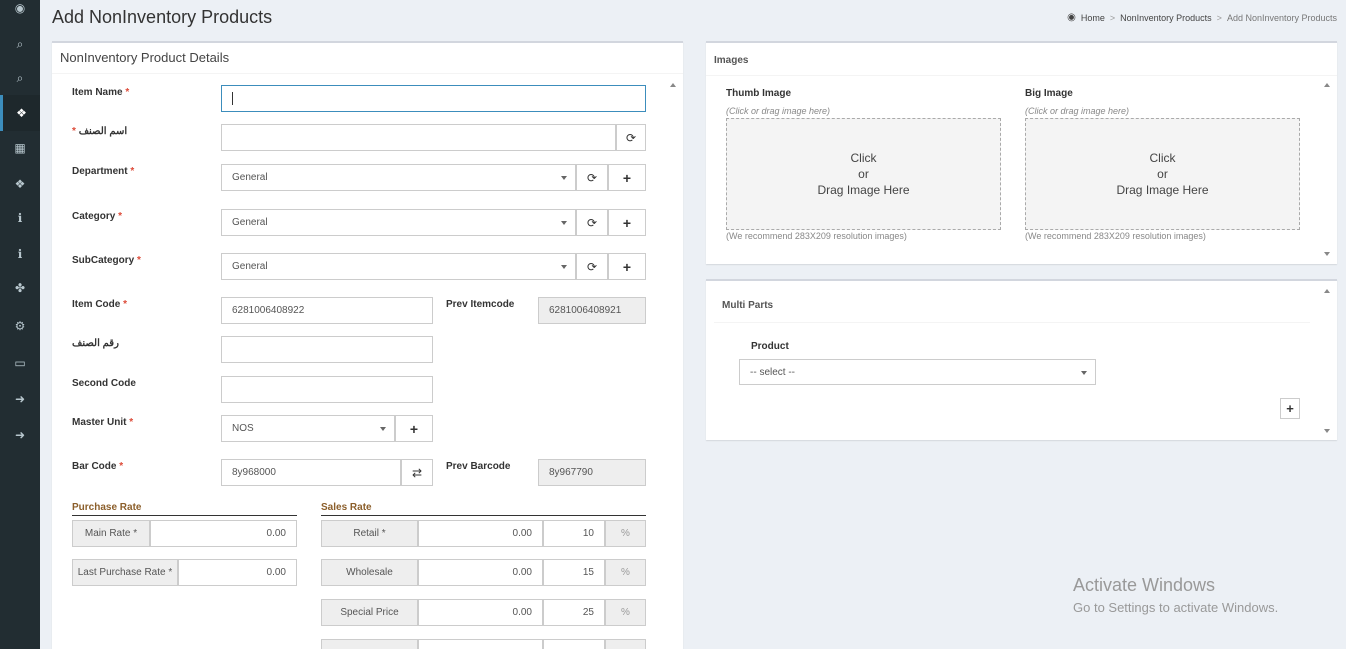 The image size is (1346, 649). Describe the element at coordinates (398, 266) in the screenshot. I see `subcategory-select: General` at that location.